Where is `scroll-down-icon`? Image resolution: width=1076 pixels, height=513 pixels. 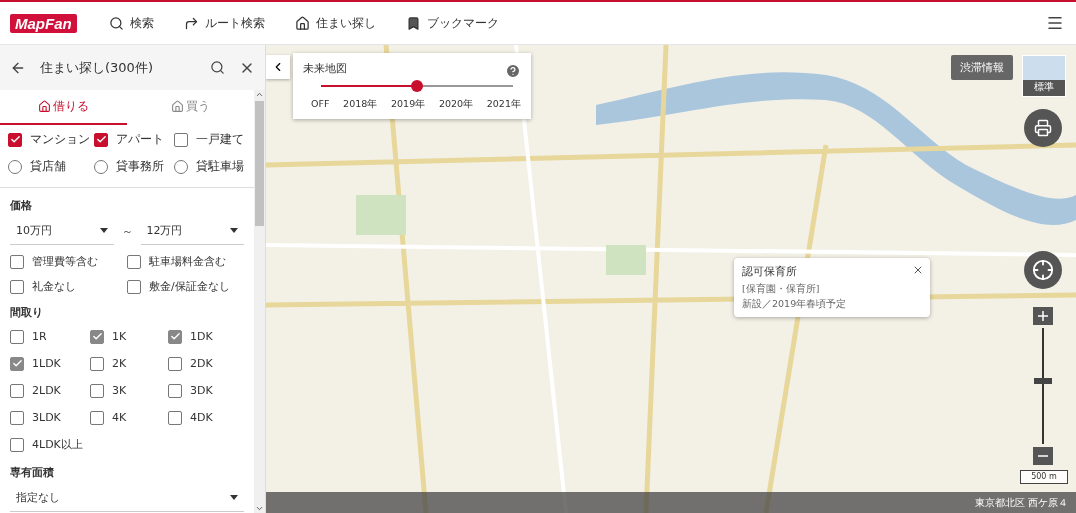
scroll-down-icon is located at coordinates (259, 508).